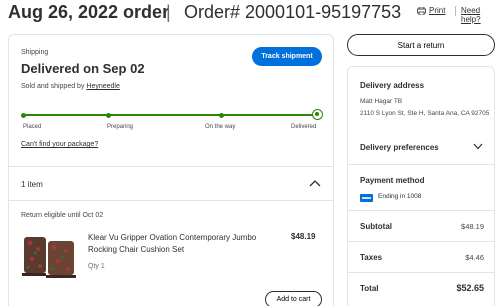 Image resolution: width=500 pixels, height=306 pixels. What do you see at coordinates (317, 114) in the screenshot?
I see `step-dot-delivered` at bounding box center [317, 114].